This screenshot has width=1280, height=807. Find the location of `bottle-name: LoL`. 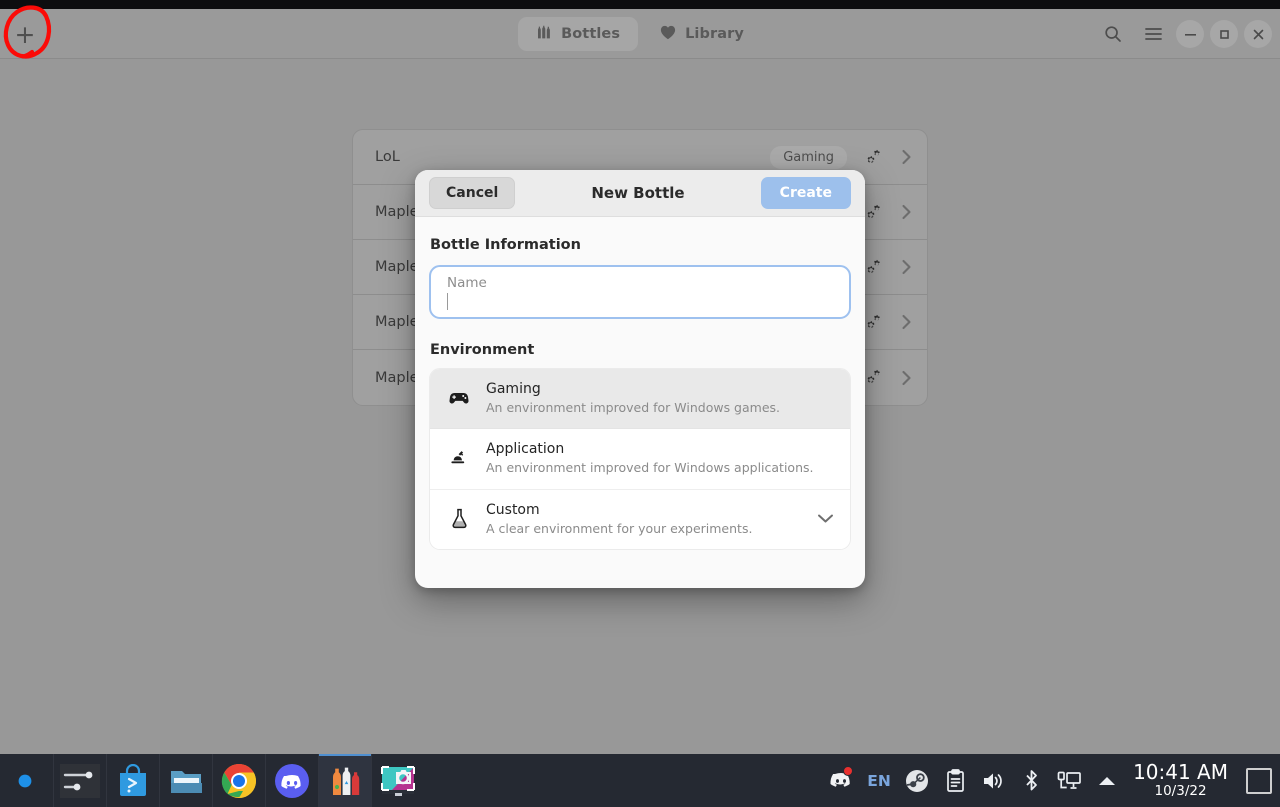

bottle-name: LoL is located at coordinates (387, 157).